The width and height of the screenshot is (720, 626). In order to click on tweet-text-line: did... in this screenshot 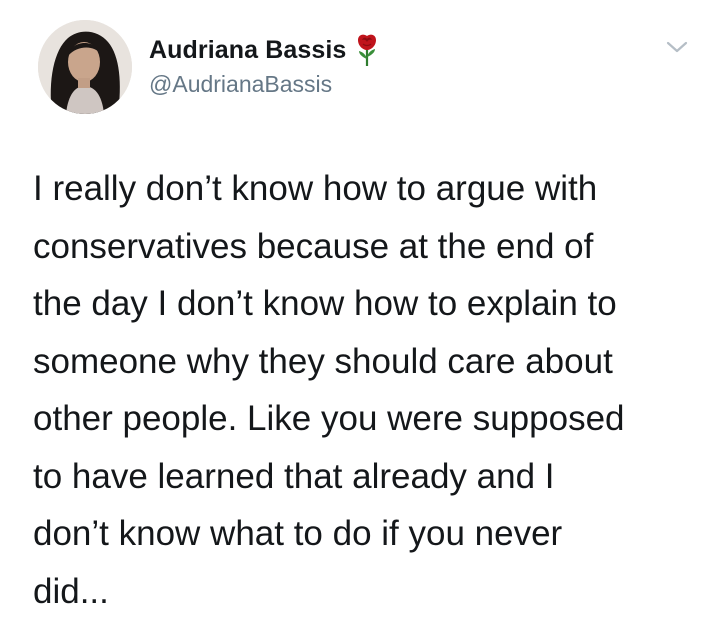, I will do `click(71, 591)`.